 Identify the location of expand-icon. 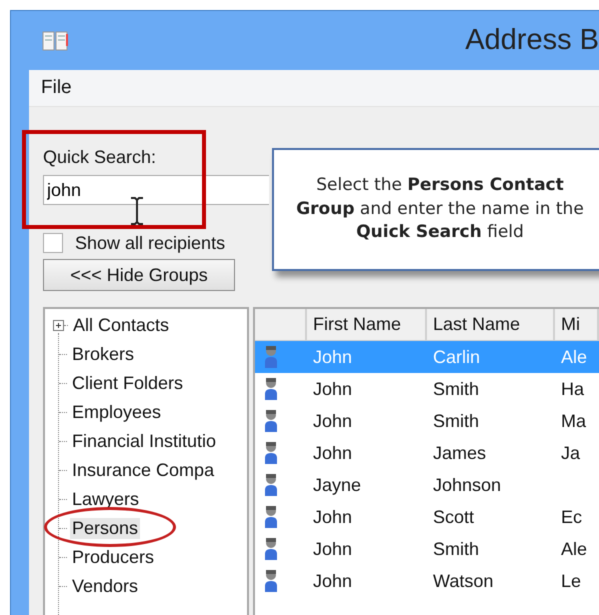
(58, 325).